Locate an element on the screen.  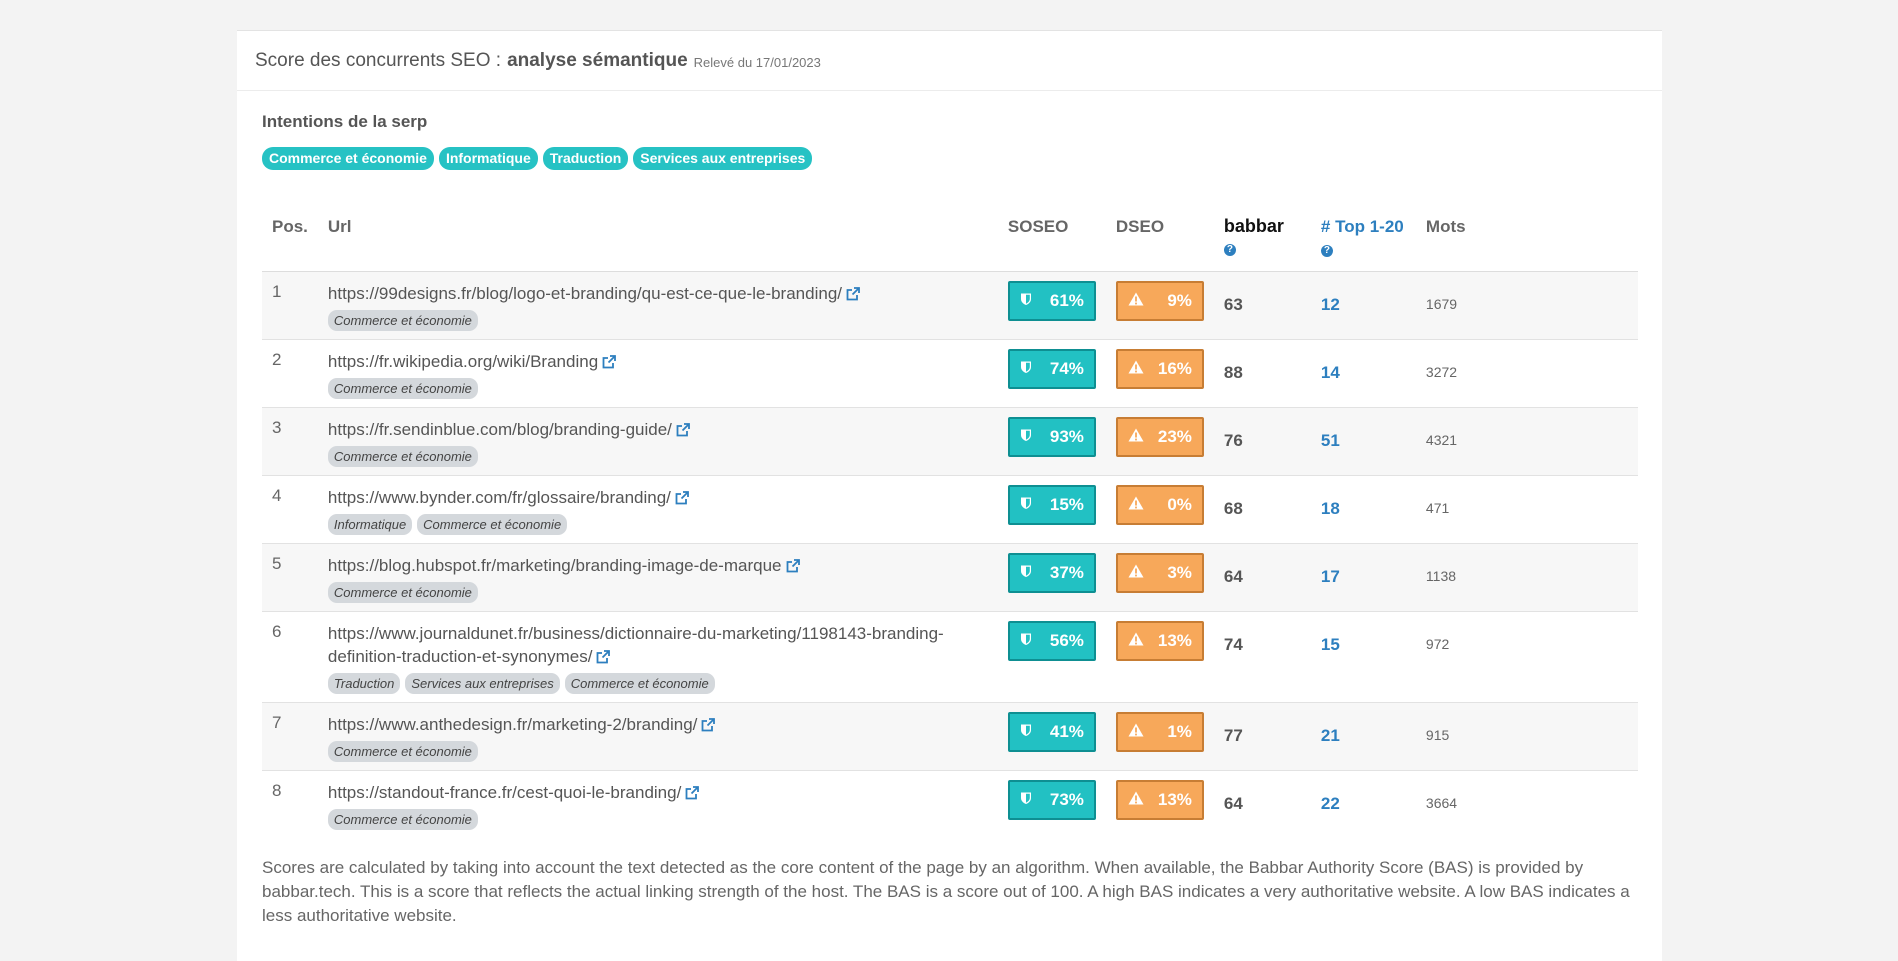
soseo-cell: 61% is located at coordinates (1051, 305).